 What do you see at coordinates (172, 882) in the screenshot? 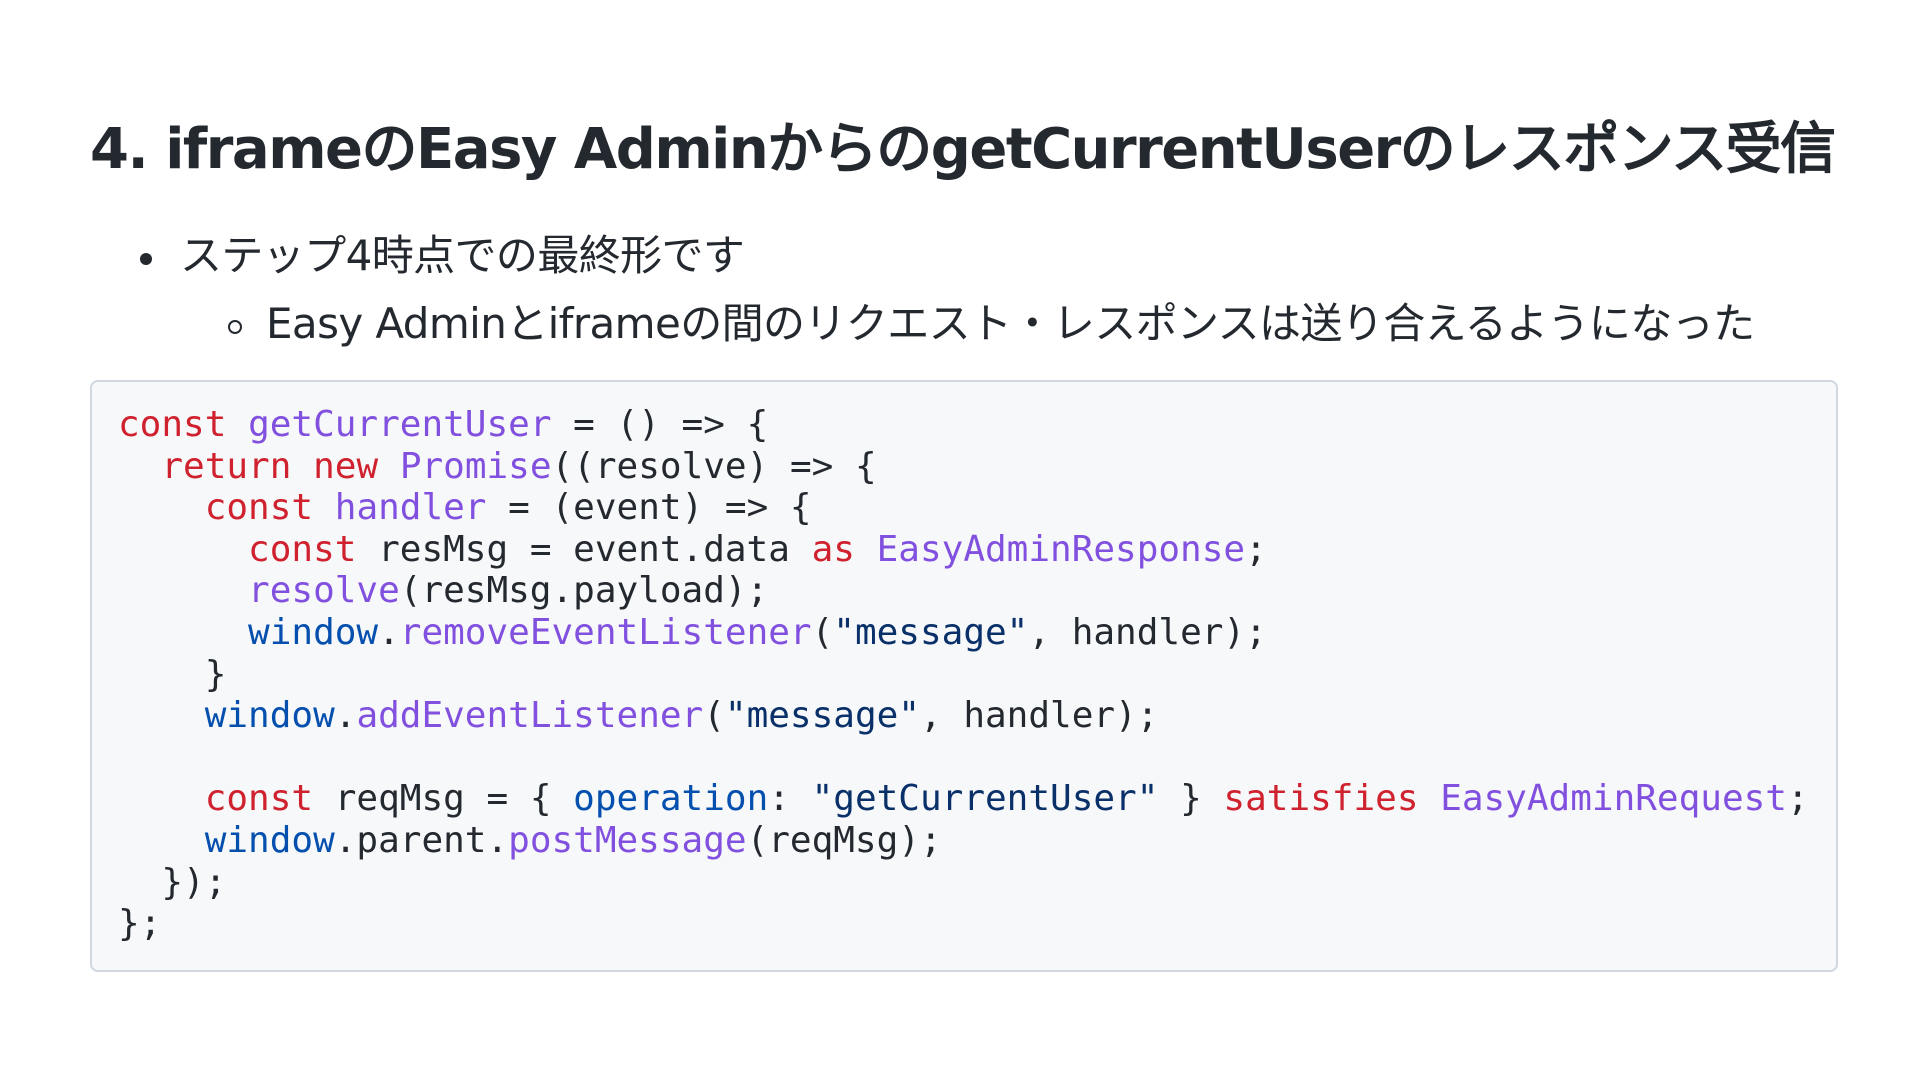
I see `code-token: });` at bounding box center [172, 882].